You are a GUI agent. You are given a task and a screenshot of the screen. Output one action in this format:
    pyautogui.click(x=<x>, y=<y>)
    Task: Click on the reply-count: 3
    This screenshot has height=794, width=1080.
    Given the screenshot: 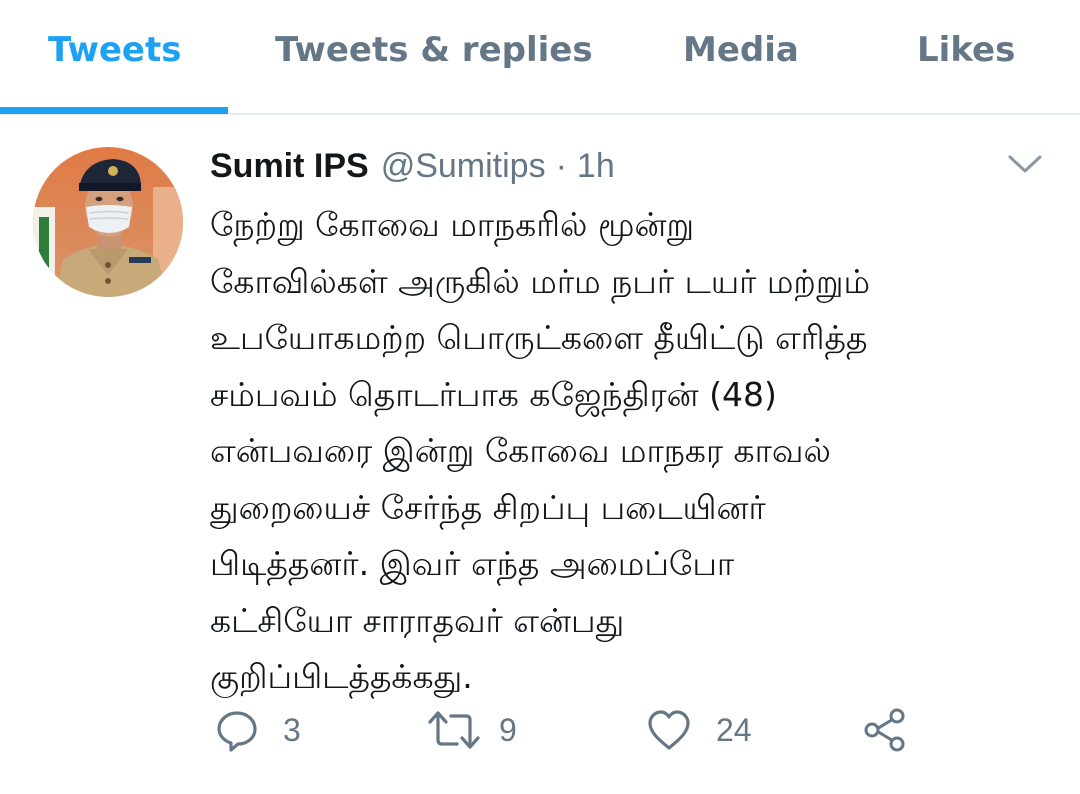 What is the action you would take?
    pyautogui.click(x=292, y=729)
    